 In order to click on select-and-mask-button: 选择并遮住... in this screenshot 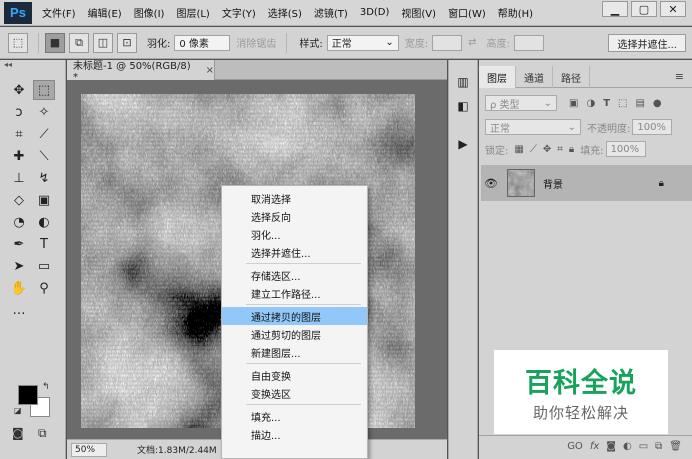, I will do `click(647, 43)`.